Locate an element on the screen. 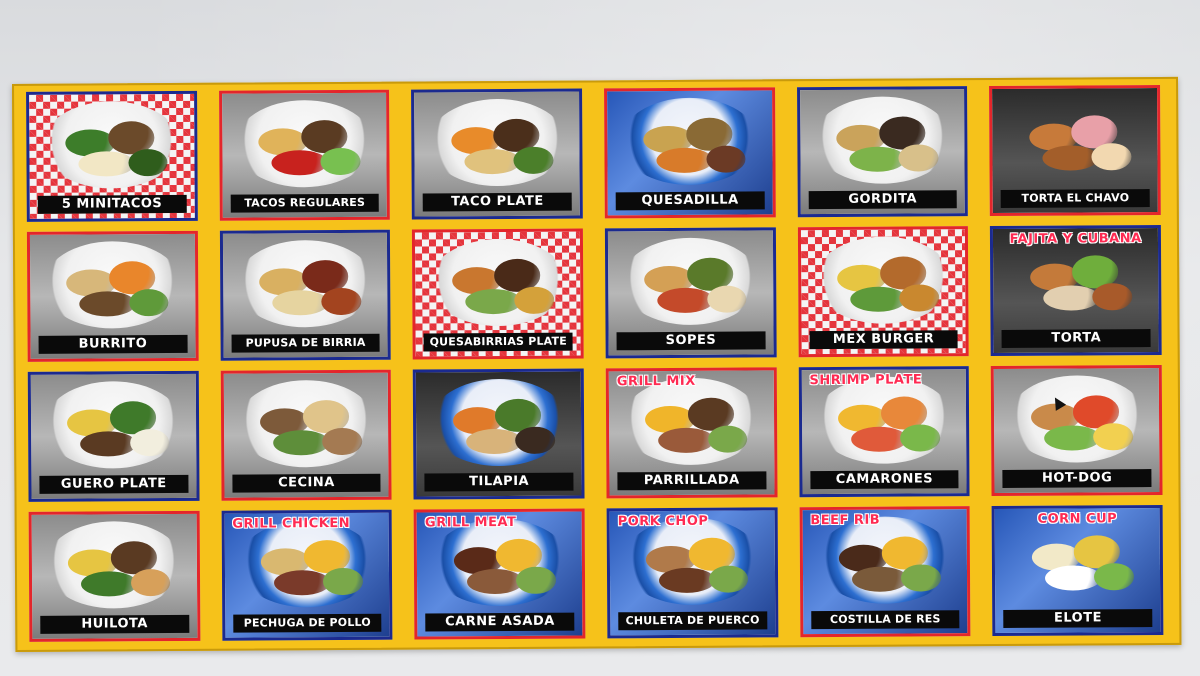 This screenshot has width=1200, height=676. menu-item-label: TILAPIA is located at coordinates (499, 482).